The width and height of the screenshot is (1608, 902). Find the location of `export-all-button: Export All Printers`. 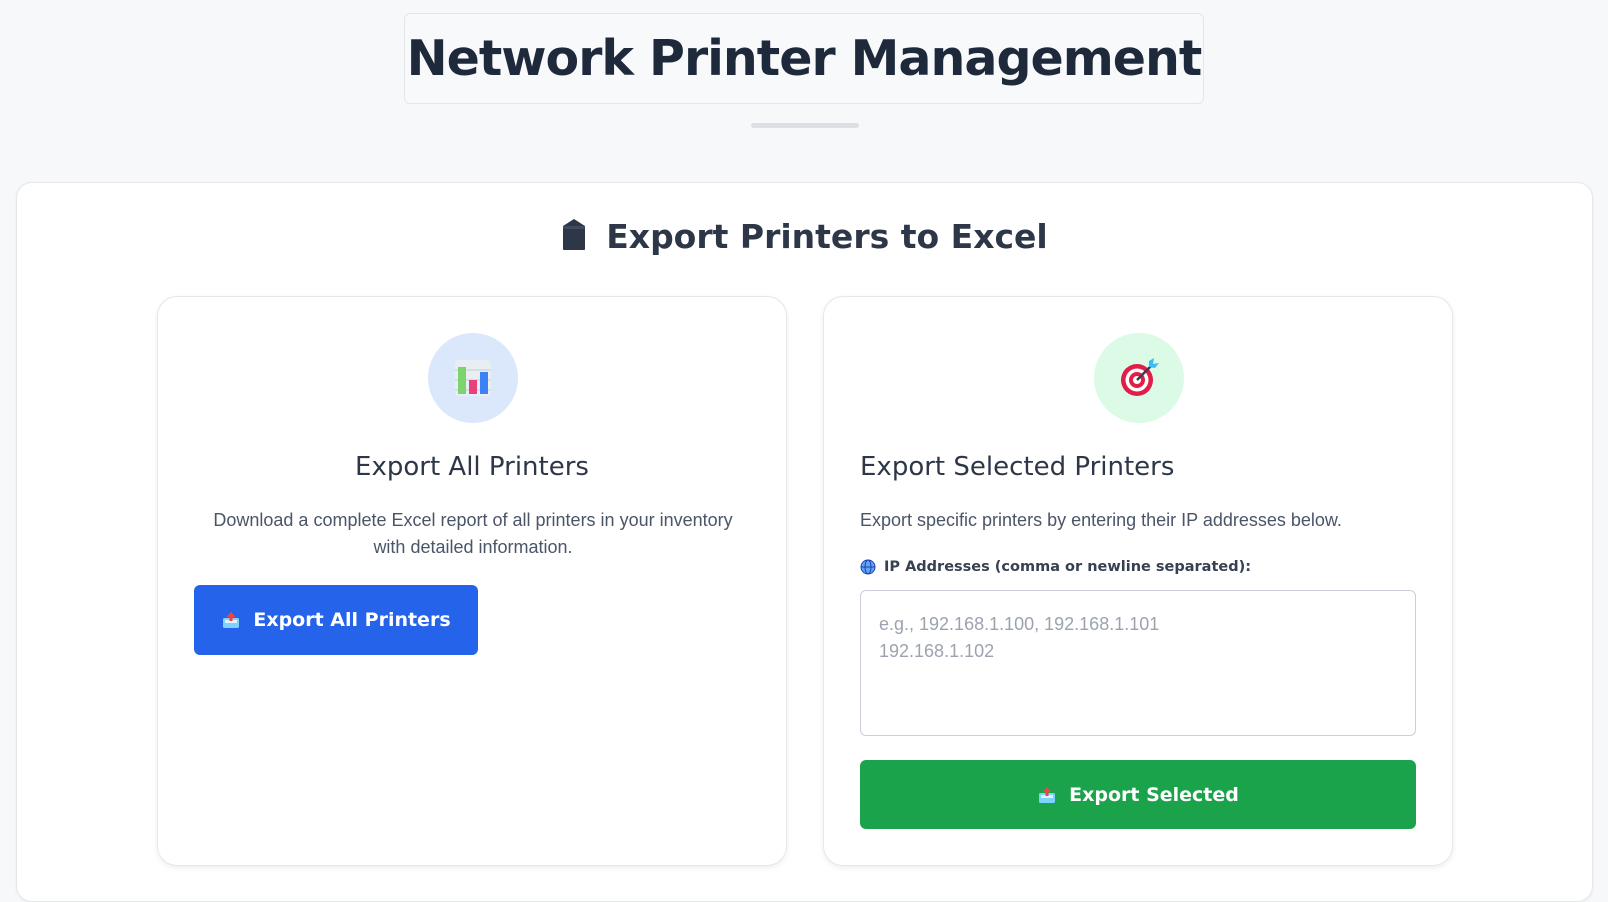

export-all-button: Export All Printers is located at coordinates (336, 620).